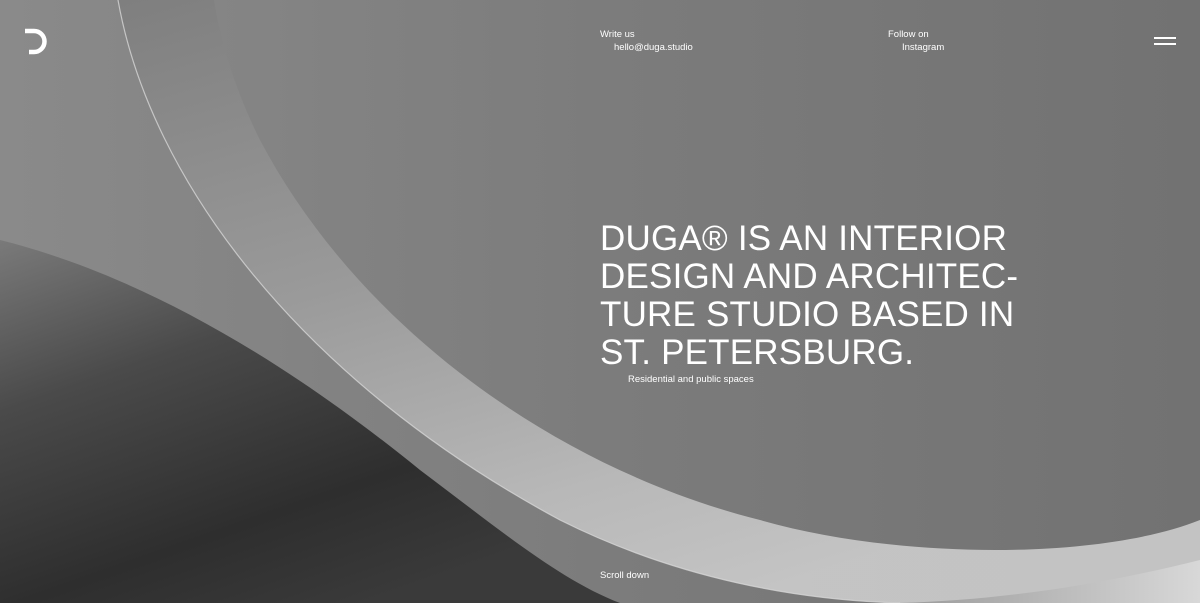 The image size is (1200, 603). Describe the element at coordinates (646, 47) in the screenshot. I see `email-link: hello@duga.studio` at that location.